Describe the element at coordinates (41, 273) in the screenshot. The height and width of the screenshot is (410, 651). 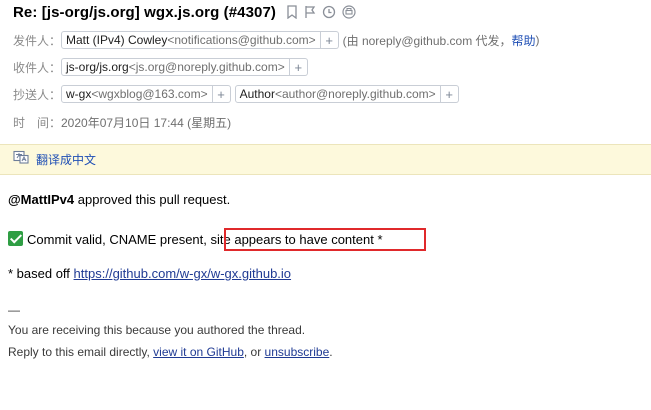
I see `based-text: * based off` at that location.